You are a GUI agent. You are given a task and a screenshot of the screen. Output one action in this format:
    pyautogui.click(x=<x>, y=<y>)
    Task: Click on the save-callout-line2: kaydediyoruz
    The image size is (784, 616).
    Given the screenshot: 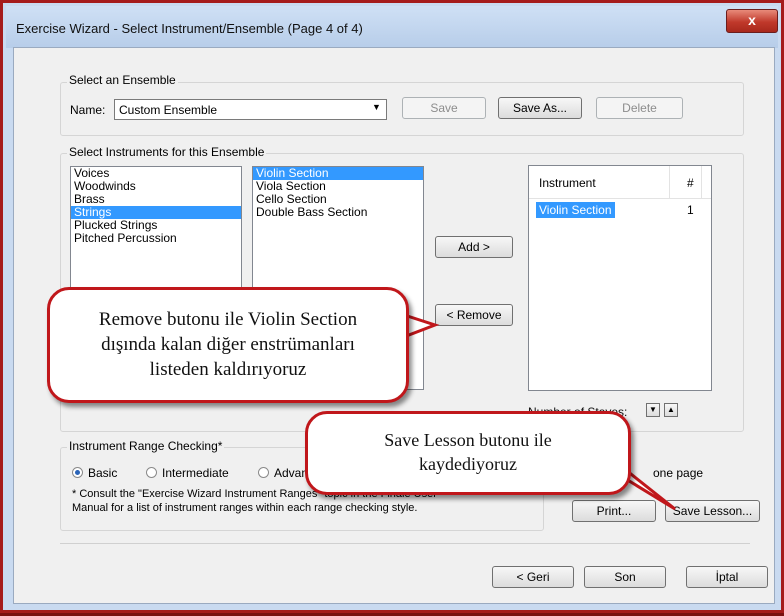 What is the action you would take?
    pyautogui.click(x=468, y=464)
    